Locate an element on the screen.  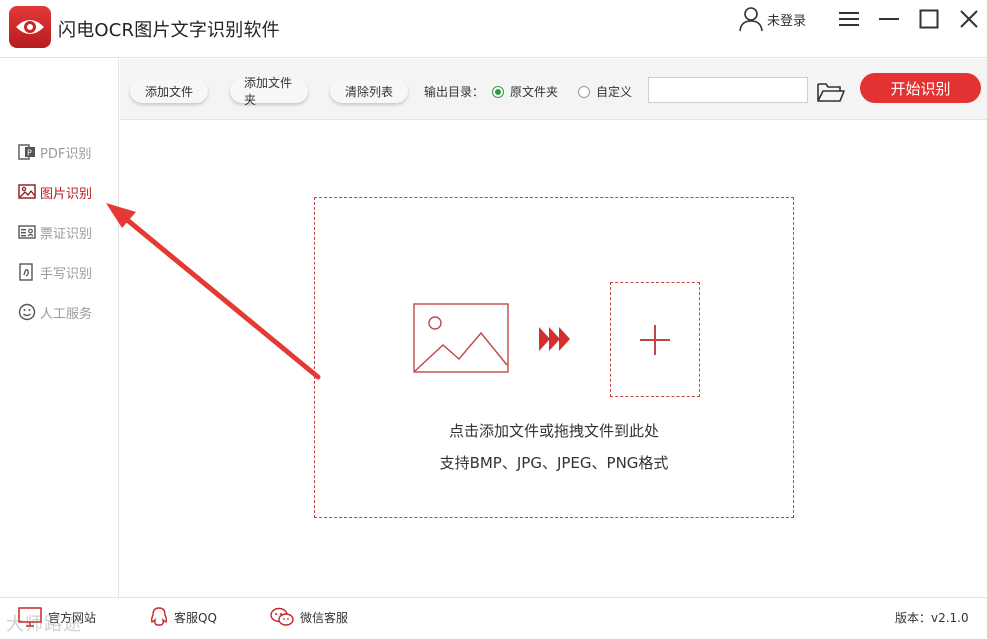
drop-hint-text: 点击添加文件或拖拽文件到此处 is located at coordinates (553, 431).